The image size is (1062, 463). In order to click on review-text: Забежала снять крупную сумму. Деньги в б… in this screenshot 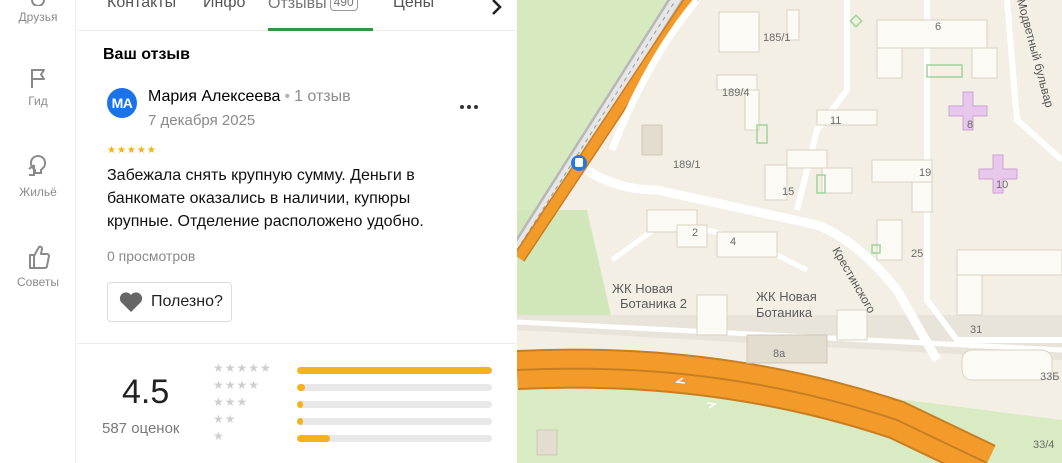, I will do `click(265, 198)`.